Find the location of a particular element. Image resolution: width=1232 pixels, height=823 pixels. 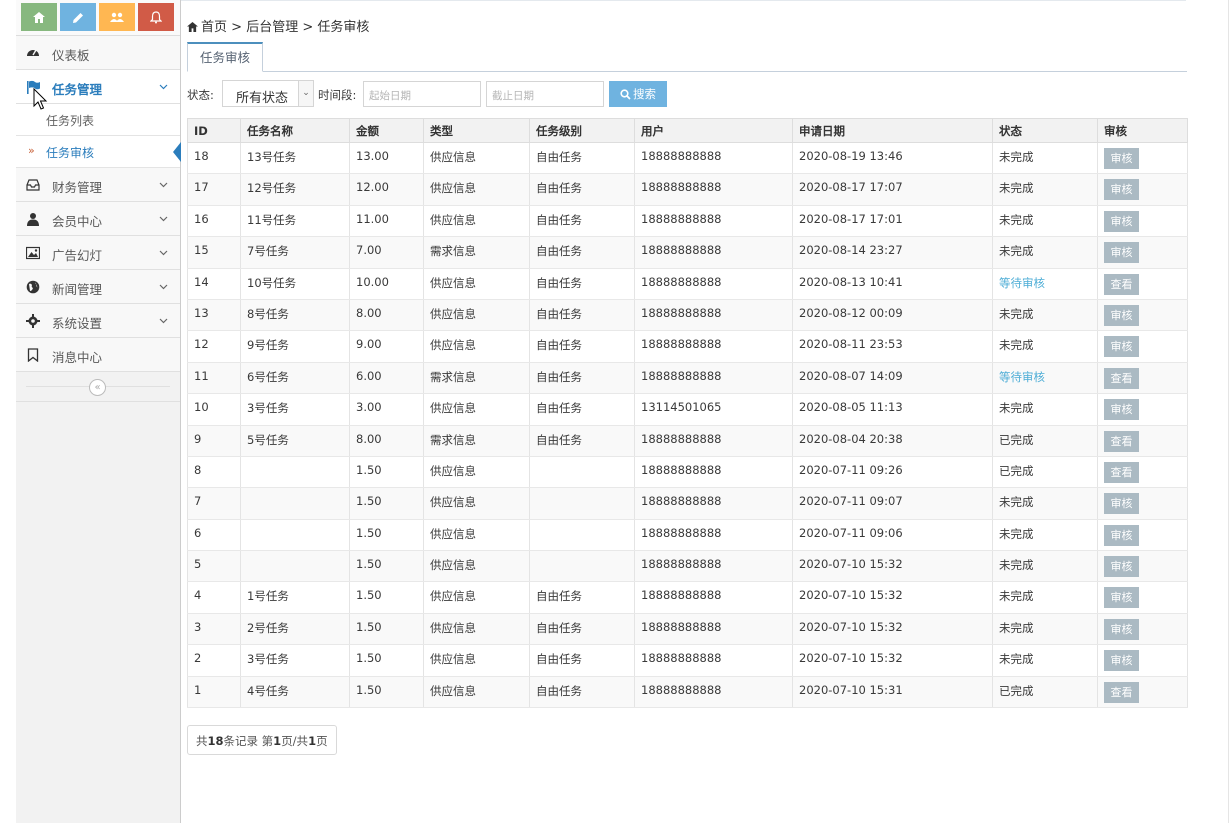

column-header: 用户 is located at coordinates (713, 130).